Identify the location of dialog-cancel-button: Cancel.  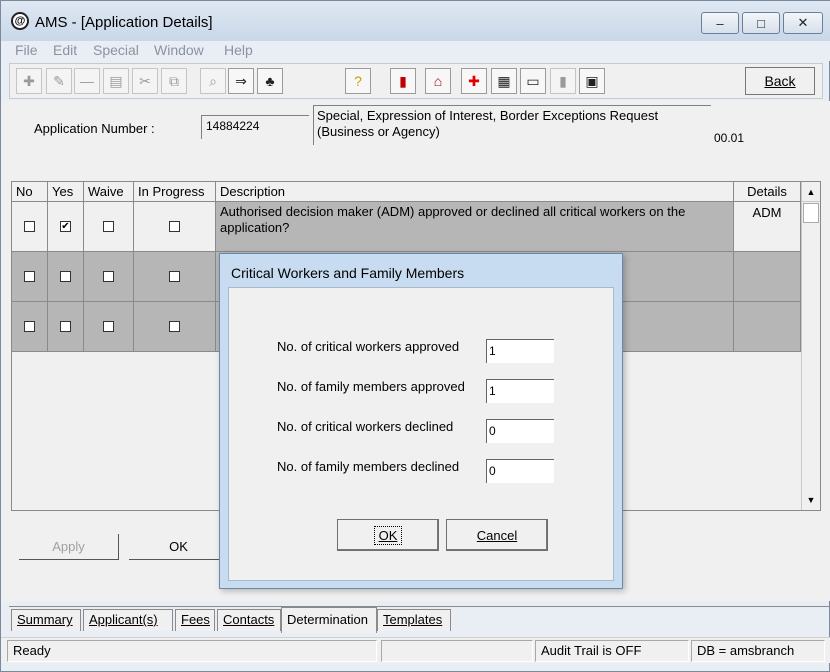
(497, 535).